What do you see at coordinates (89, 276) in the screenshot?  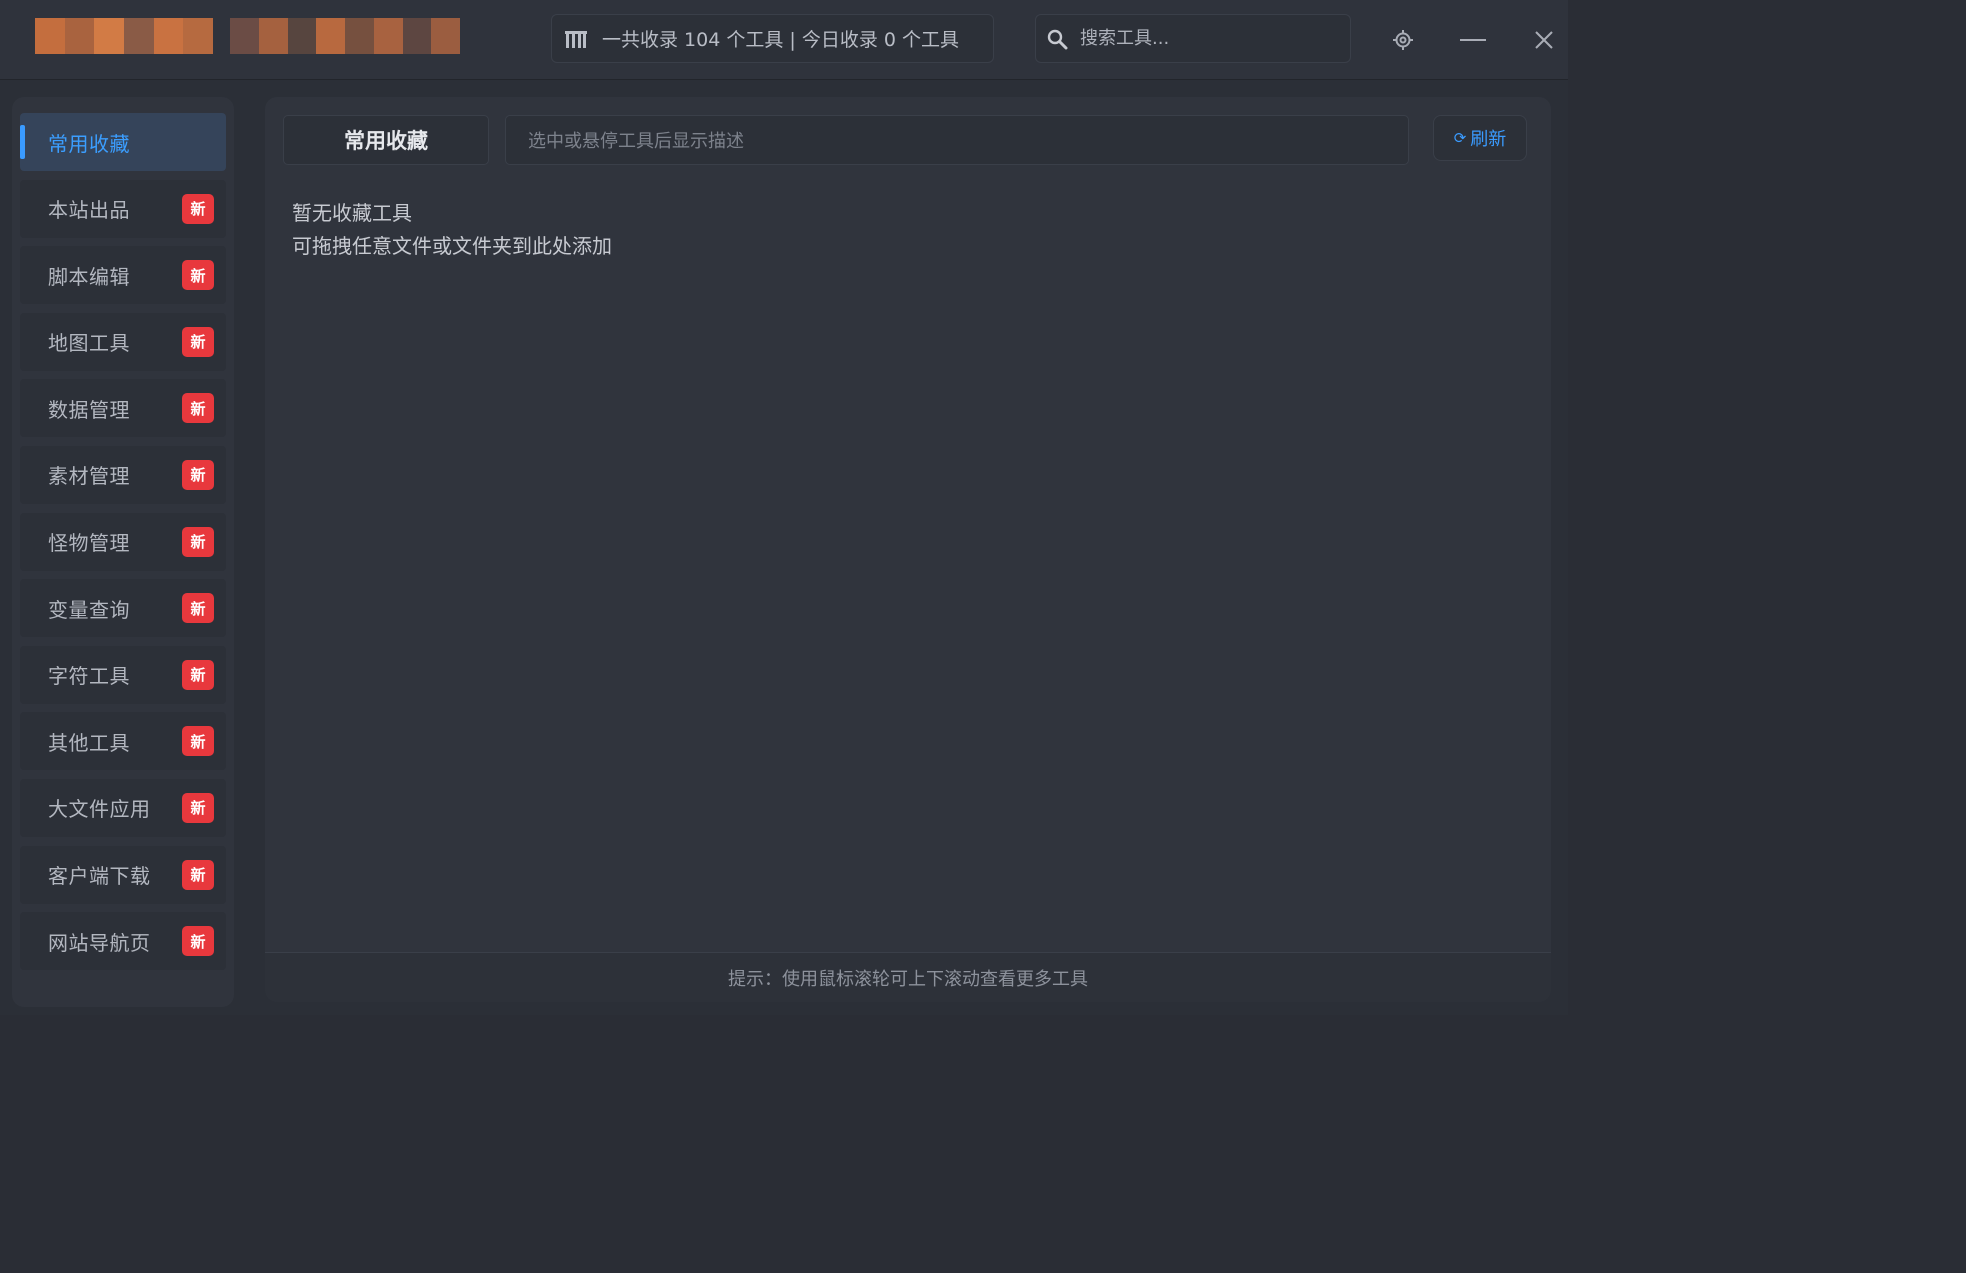 I see `sidebar-item-label: 脚本编辑` at bounding box center [89, 276].